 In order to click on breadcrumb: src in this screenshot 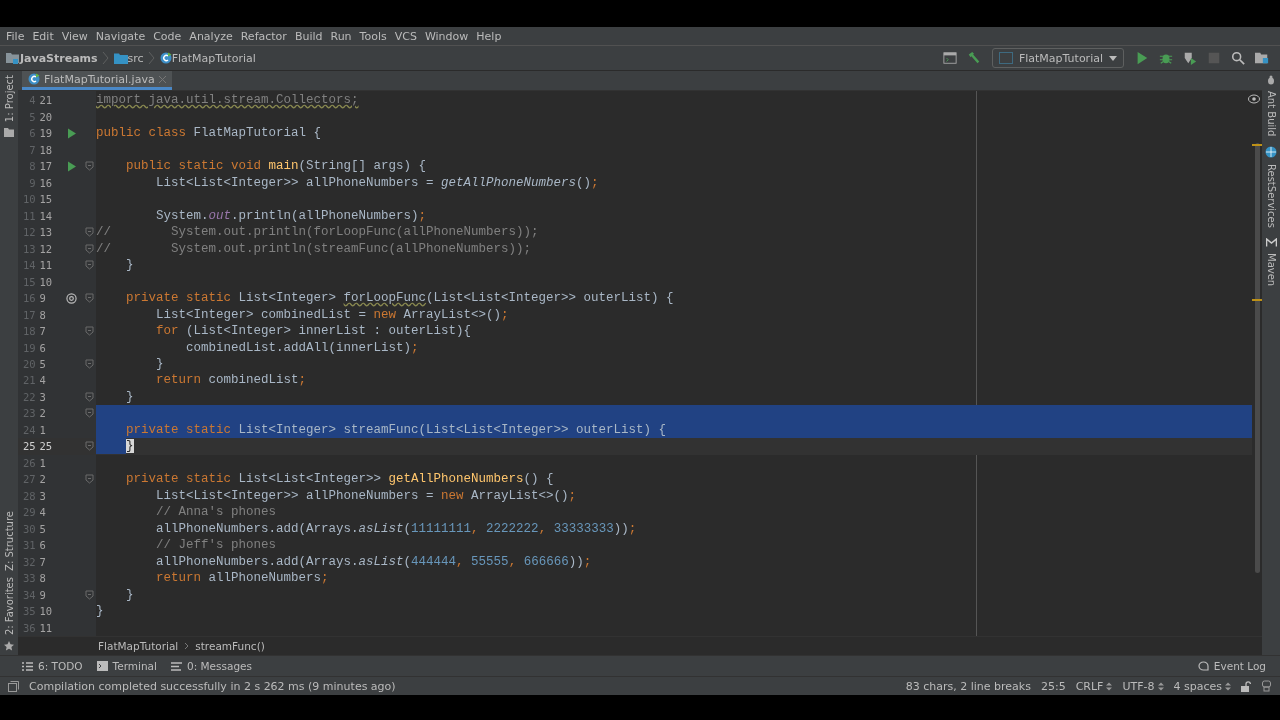, I will do `click(135, 58)`.